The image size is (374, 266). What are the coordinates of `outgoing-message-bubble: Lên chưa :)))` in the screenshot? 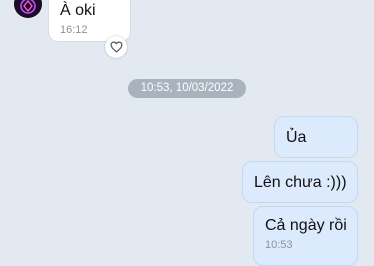 It's located at (300, 182).